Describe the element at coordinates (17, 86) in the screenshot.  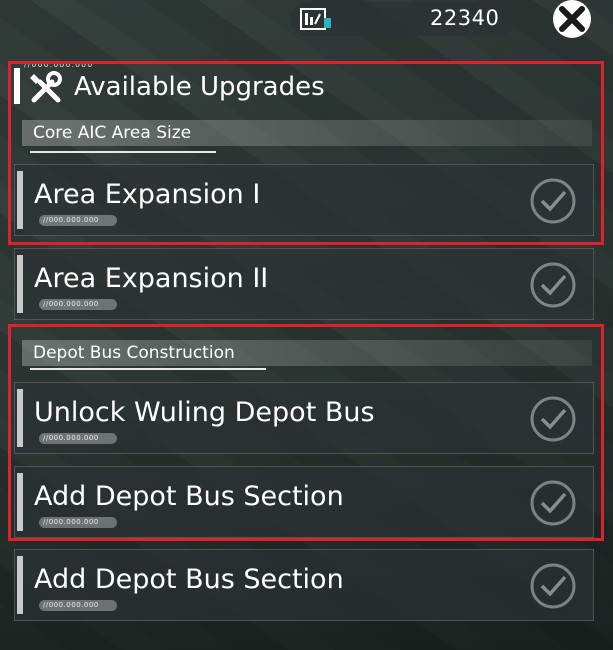
I see `header-accent-bar` at that location.